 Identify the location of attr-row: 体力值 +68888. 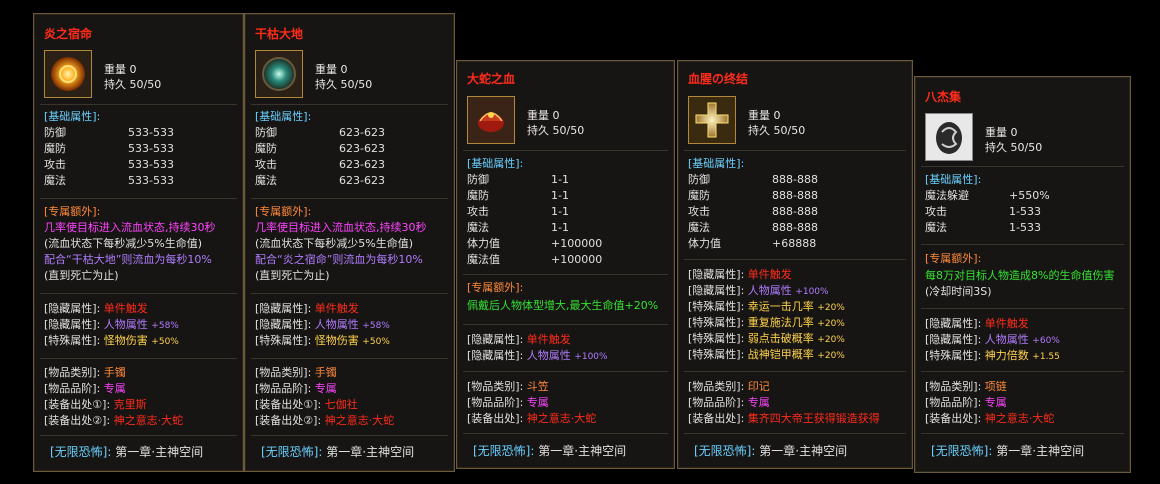
(752, 243).